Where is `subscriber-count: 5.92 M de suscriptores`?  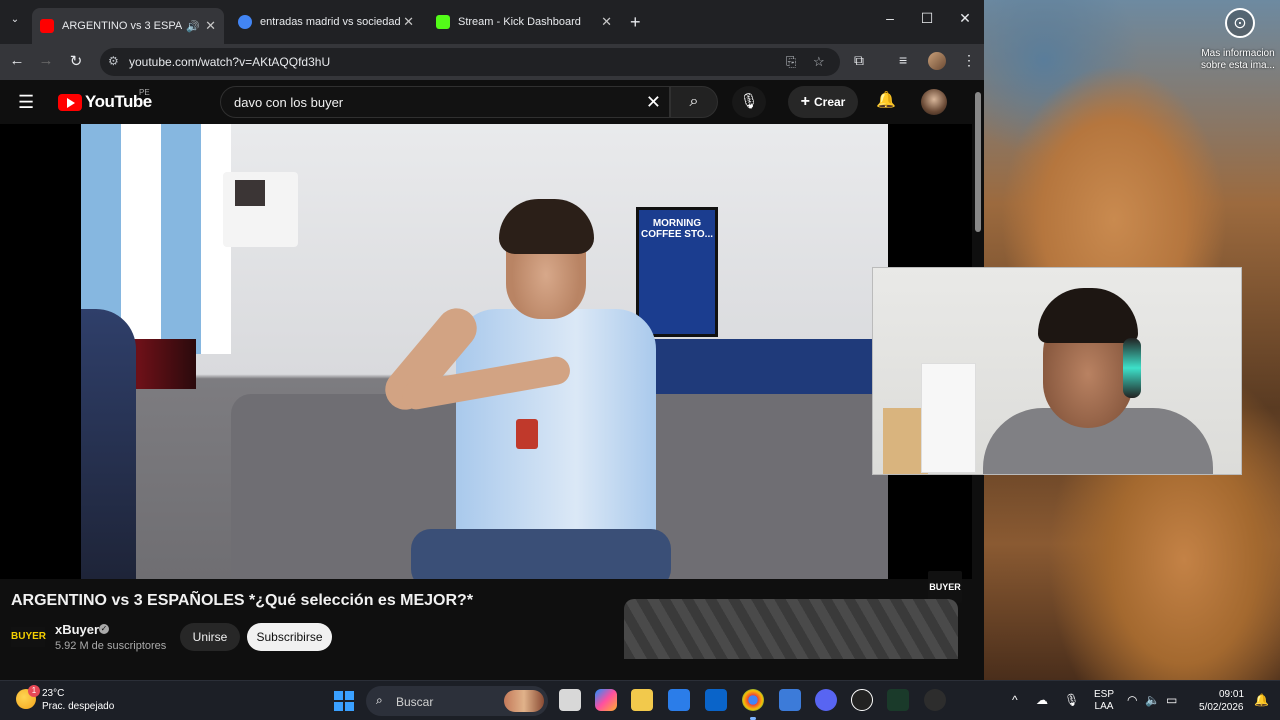 subscriber-count: 5.92 M de suscriptores is located at coordinates (111, 646).